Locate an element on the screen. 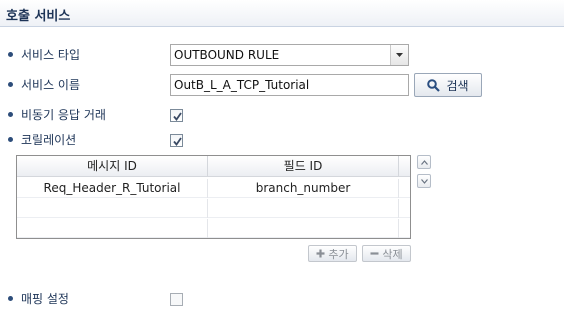 The image size is (564, 336). section-header: 호출 서비스 is located at coordinates (282, 13).